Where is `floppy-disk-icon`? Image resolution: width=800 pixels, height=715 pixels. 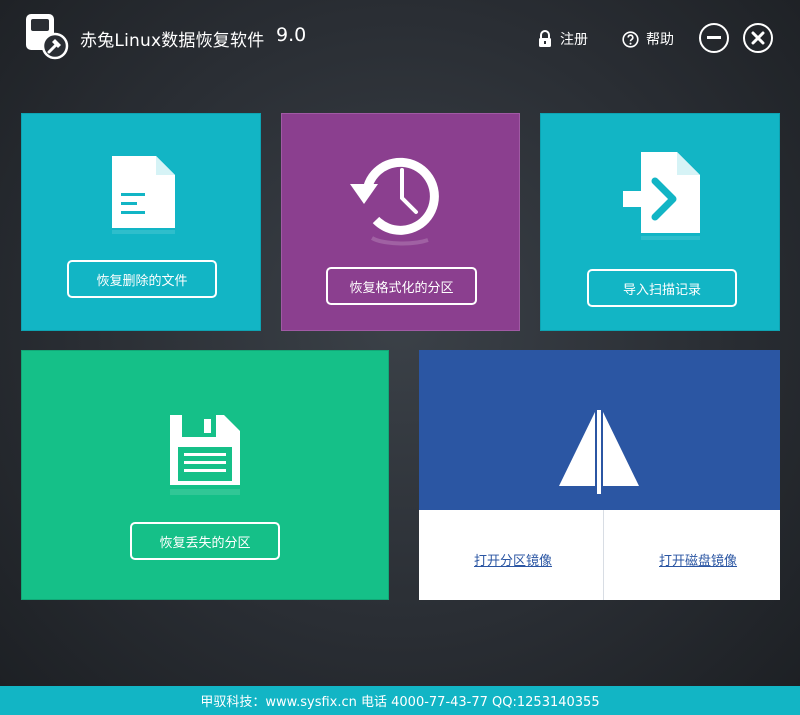
floppy-disk-icon is located at coordinates (205, 455).